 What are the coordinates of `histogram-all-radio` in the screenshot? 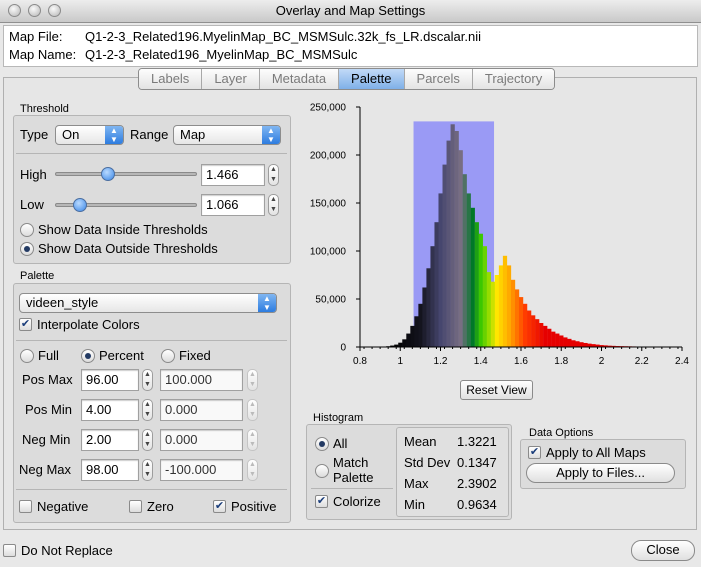 It's located at (322, 444).